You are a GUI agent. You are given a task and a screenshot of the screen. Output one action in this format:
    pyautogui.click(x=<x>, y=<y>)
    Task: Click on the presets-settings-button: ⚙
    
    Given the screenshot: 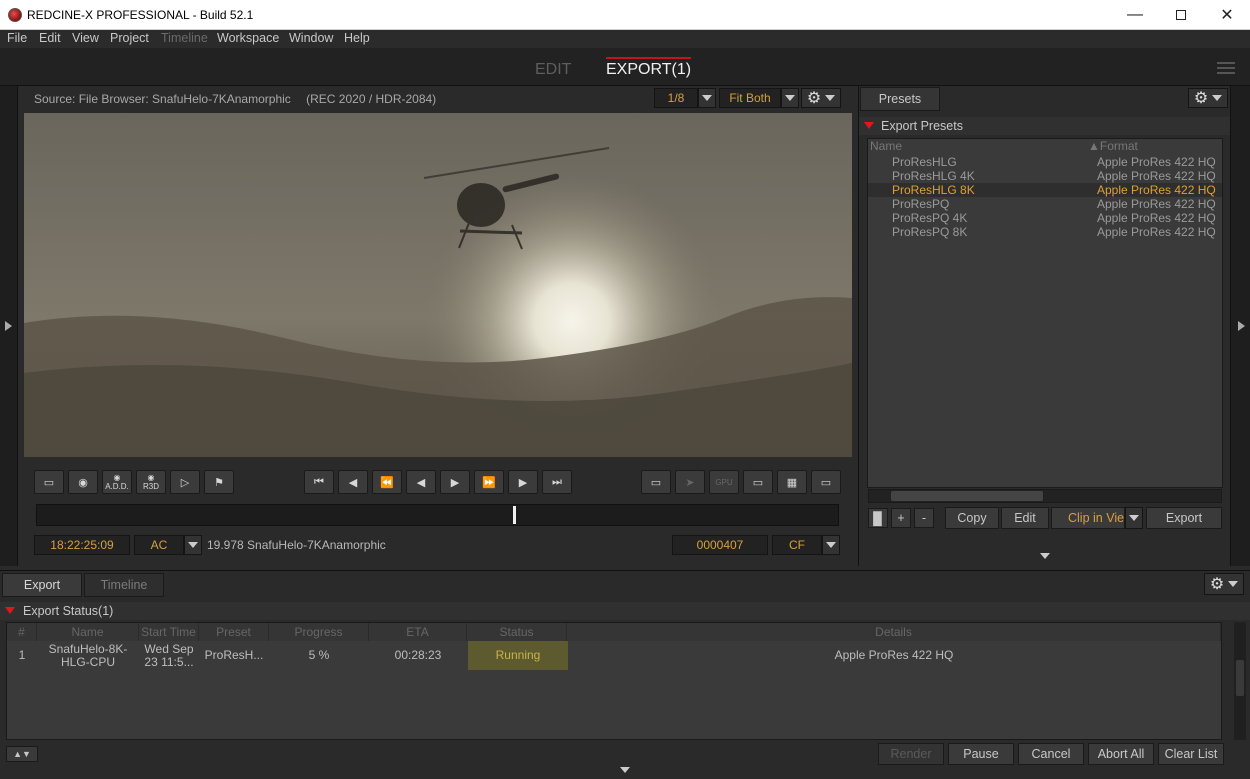 What is the action you would take?
    pyautogui.click(x=1208, y=98)
    